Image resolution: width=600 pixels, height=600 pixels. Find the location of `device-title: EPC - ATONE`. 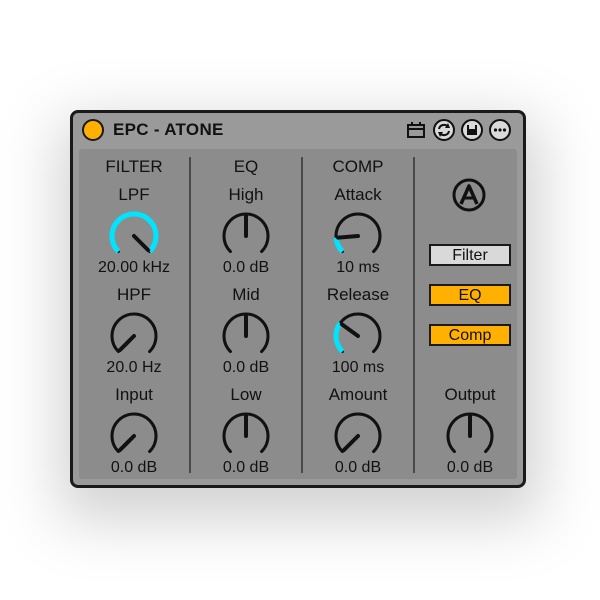

device-title: EPC - ATONE is located at coordinates (168, 129).